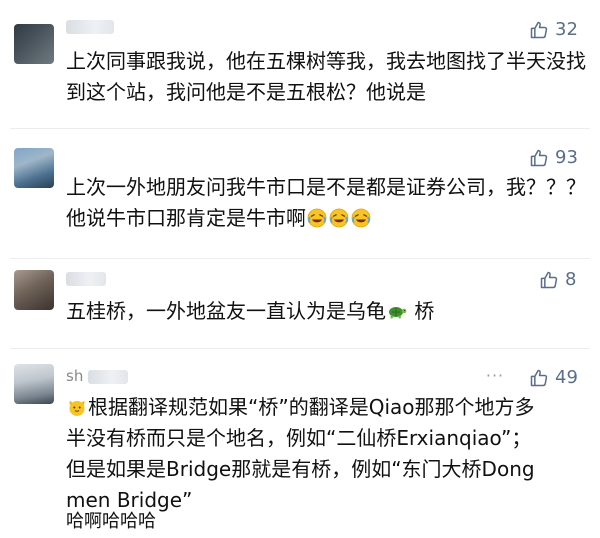  I want to click on like-count: 93, so click(566, 157).